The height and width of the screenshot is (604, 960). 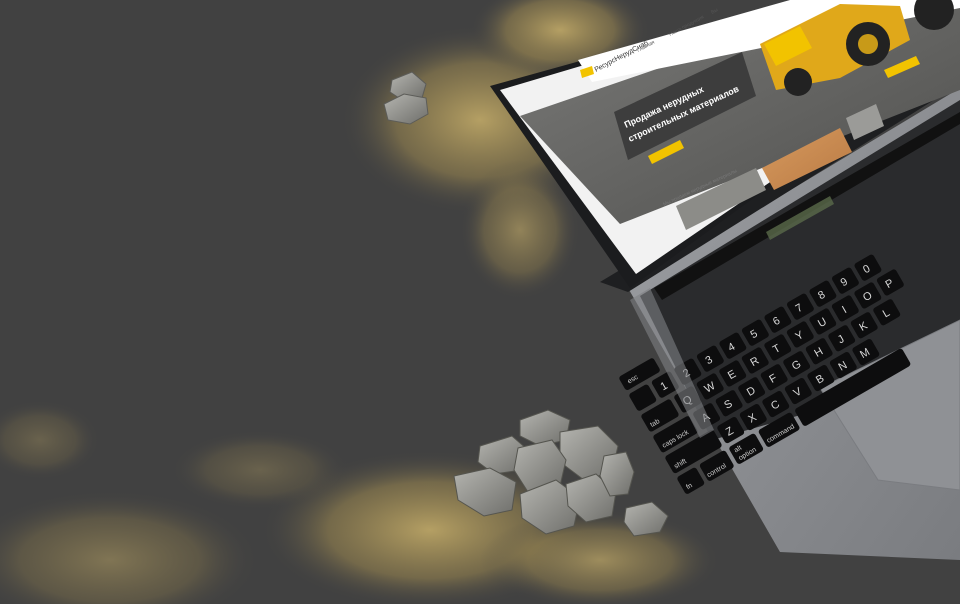 I want to click on key-fn, so click(x=690, y=481).